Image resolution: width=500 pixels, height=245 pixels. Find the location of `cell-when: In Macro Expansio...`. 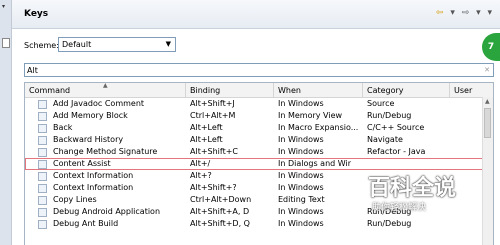

cell-when: In Macro Expansio... is located at coordinates (318, 127).